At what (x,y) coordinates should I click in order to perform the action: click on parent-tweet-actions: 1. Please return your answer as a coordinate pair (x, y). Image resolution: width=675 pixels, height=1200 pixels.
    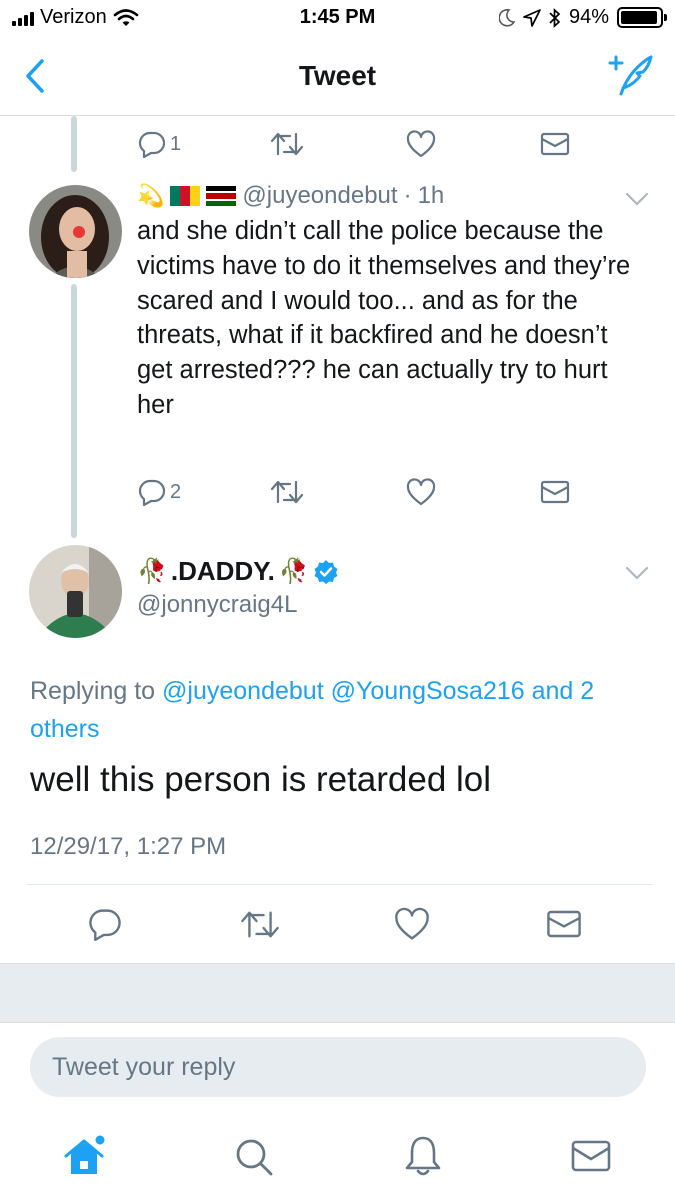
    Looking at the image, I should click on (337, 144).